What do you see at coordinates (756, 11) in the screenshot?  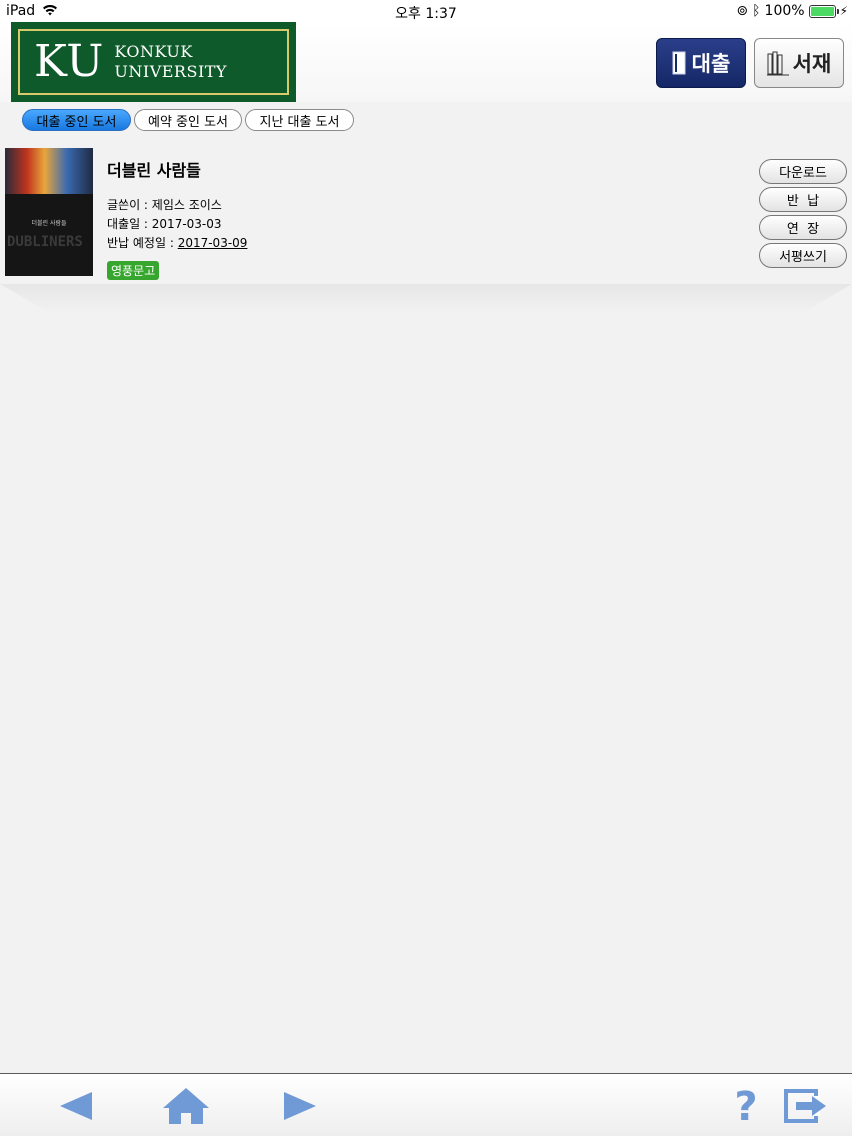 I see `bluetooth-icon: ᛒ` at bounding box center [756, 11].